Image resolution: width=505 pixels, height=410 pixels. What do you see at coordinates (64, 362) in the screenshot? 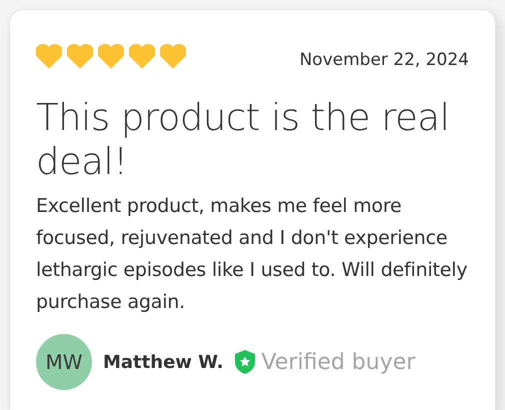
I see `avatar: MW` at bounding box center [64, 362].